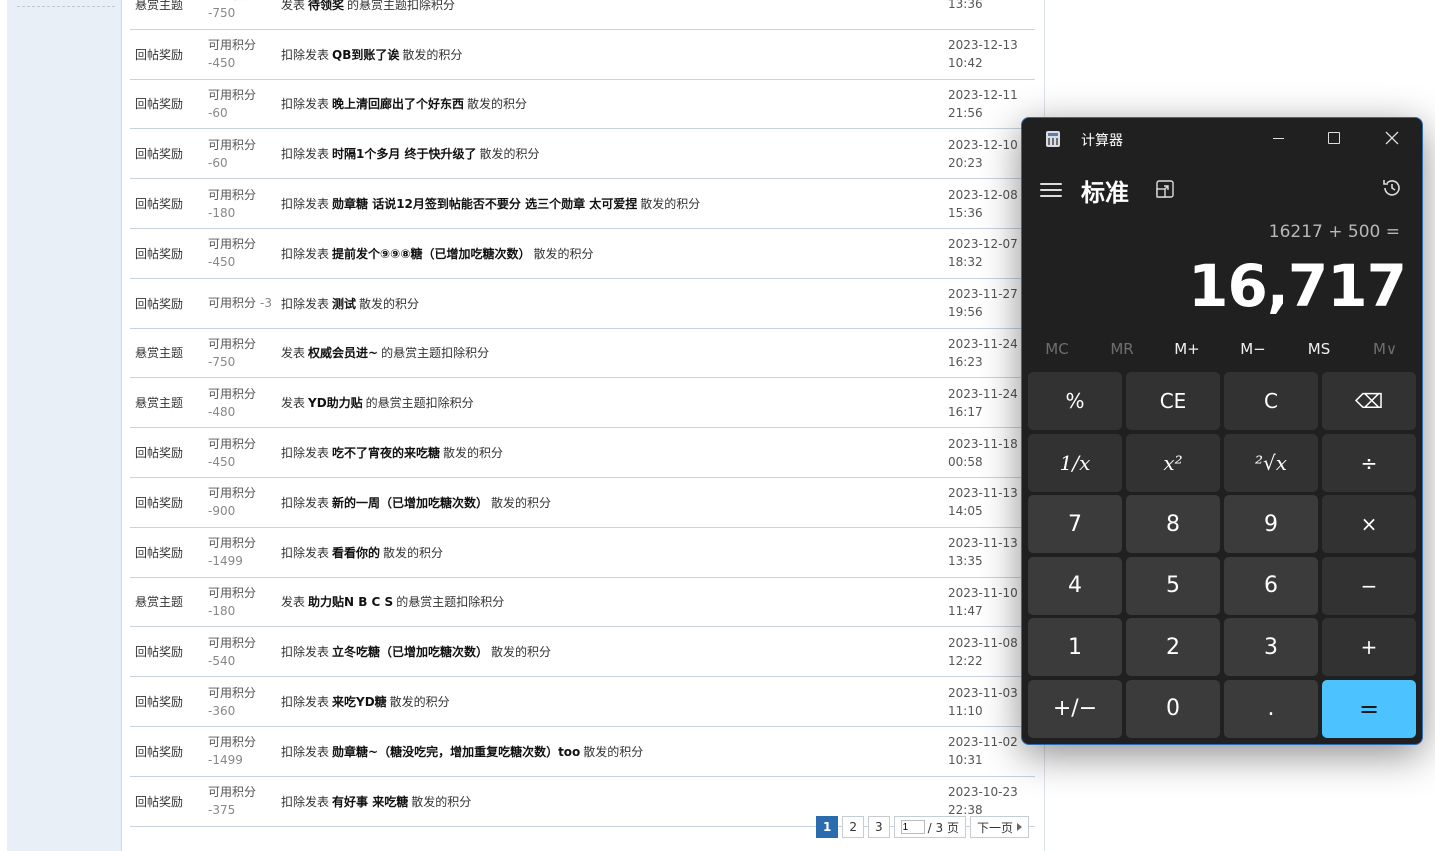  I want to click on page-3-button: 3, so click(879, 827).